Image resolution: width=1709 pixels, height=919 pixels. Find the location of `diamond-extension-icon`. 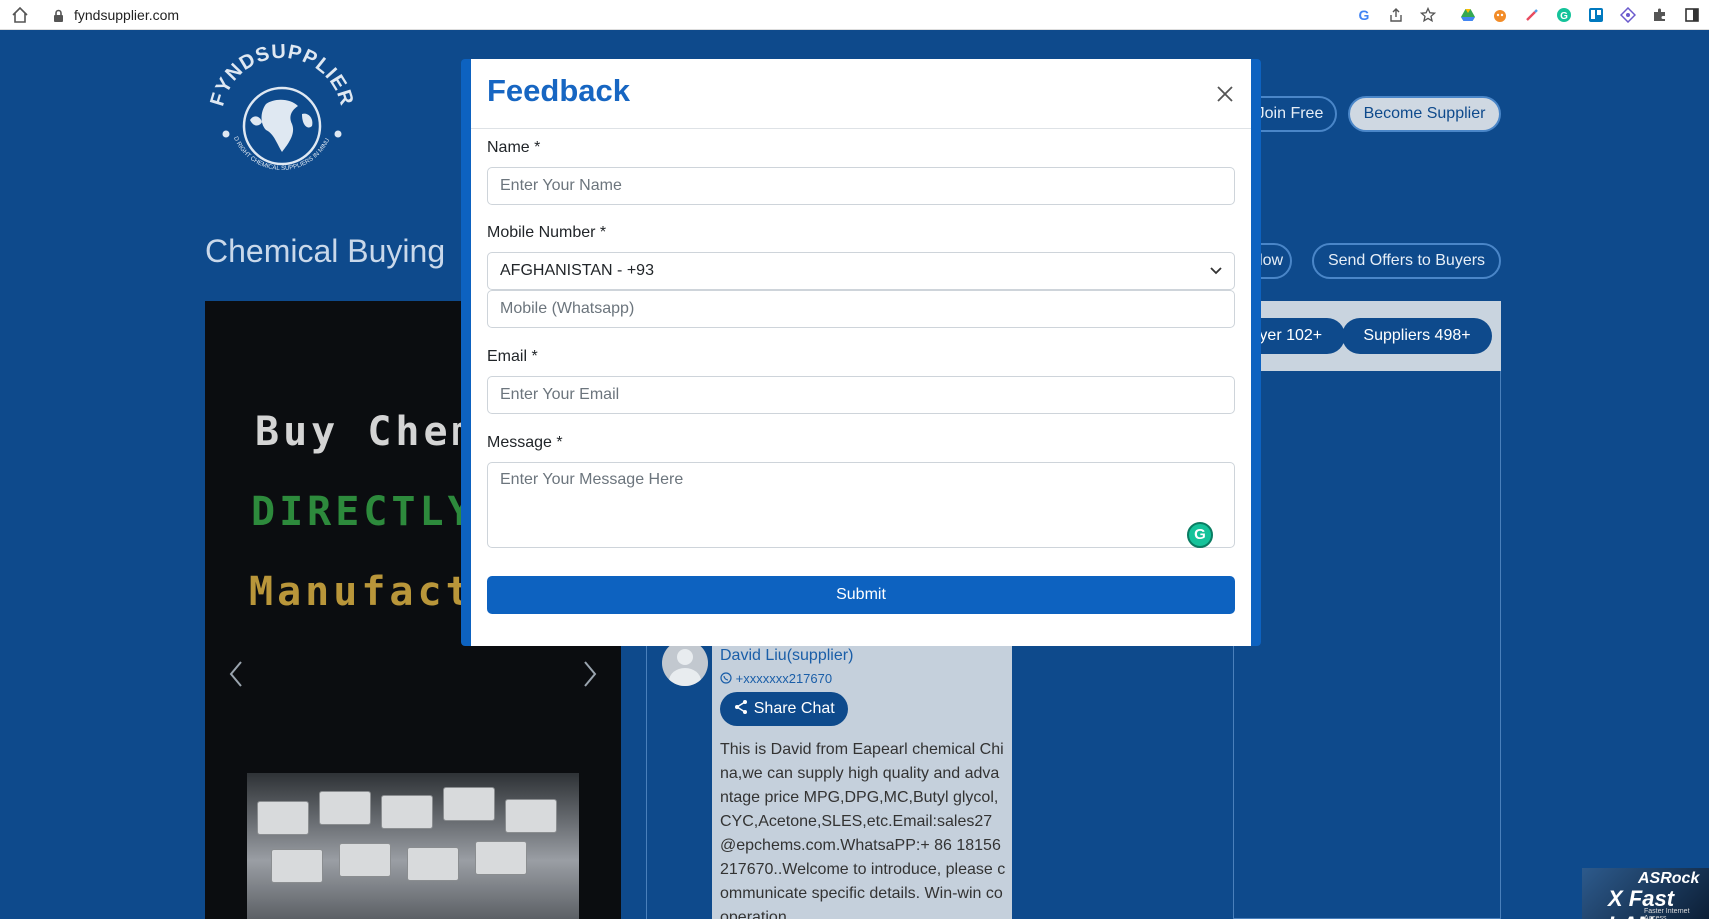

diamond-extension-icon is located at coordinates (1628, 15).